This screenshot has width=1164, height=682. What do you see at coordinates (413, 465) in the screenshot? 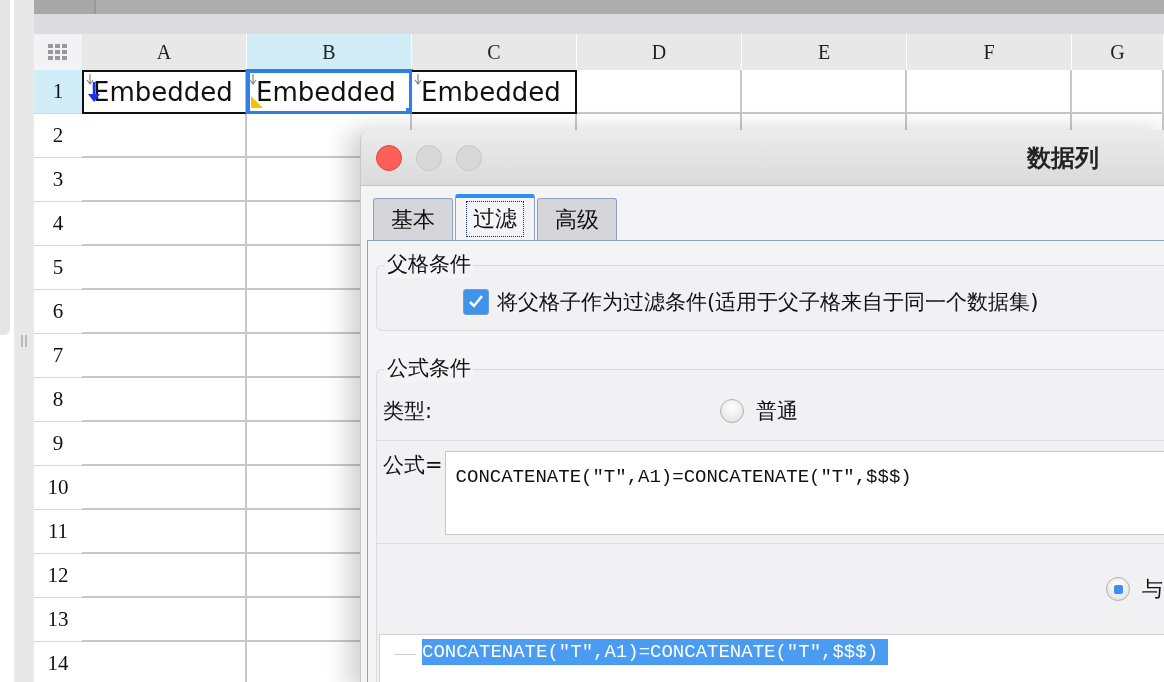
I see `field-label: 公式=` at bounding box center [413, 465].